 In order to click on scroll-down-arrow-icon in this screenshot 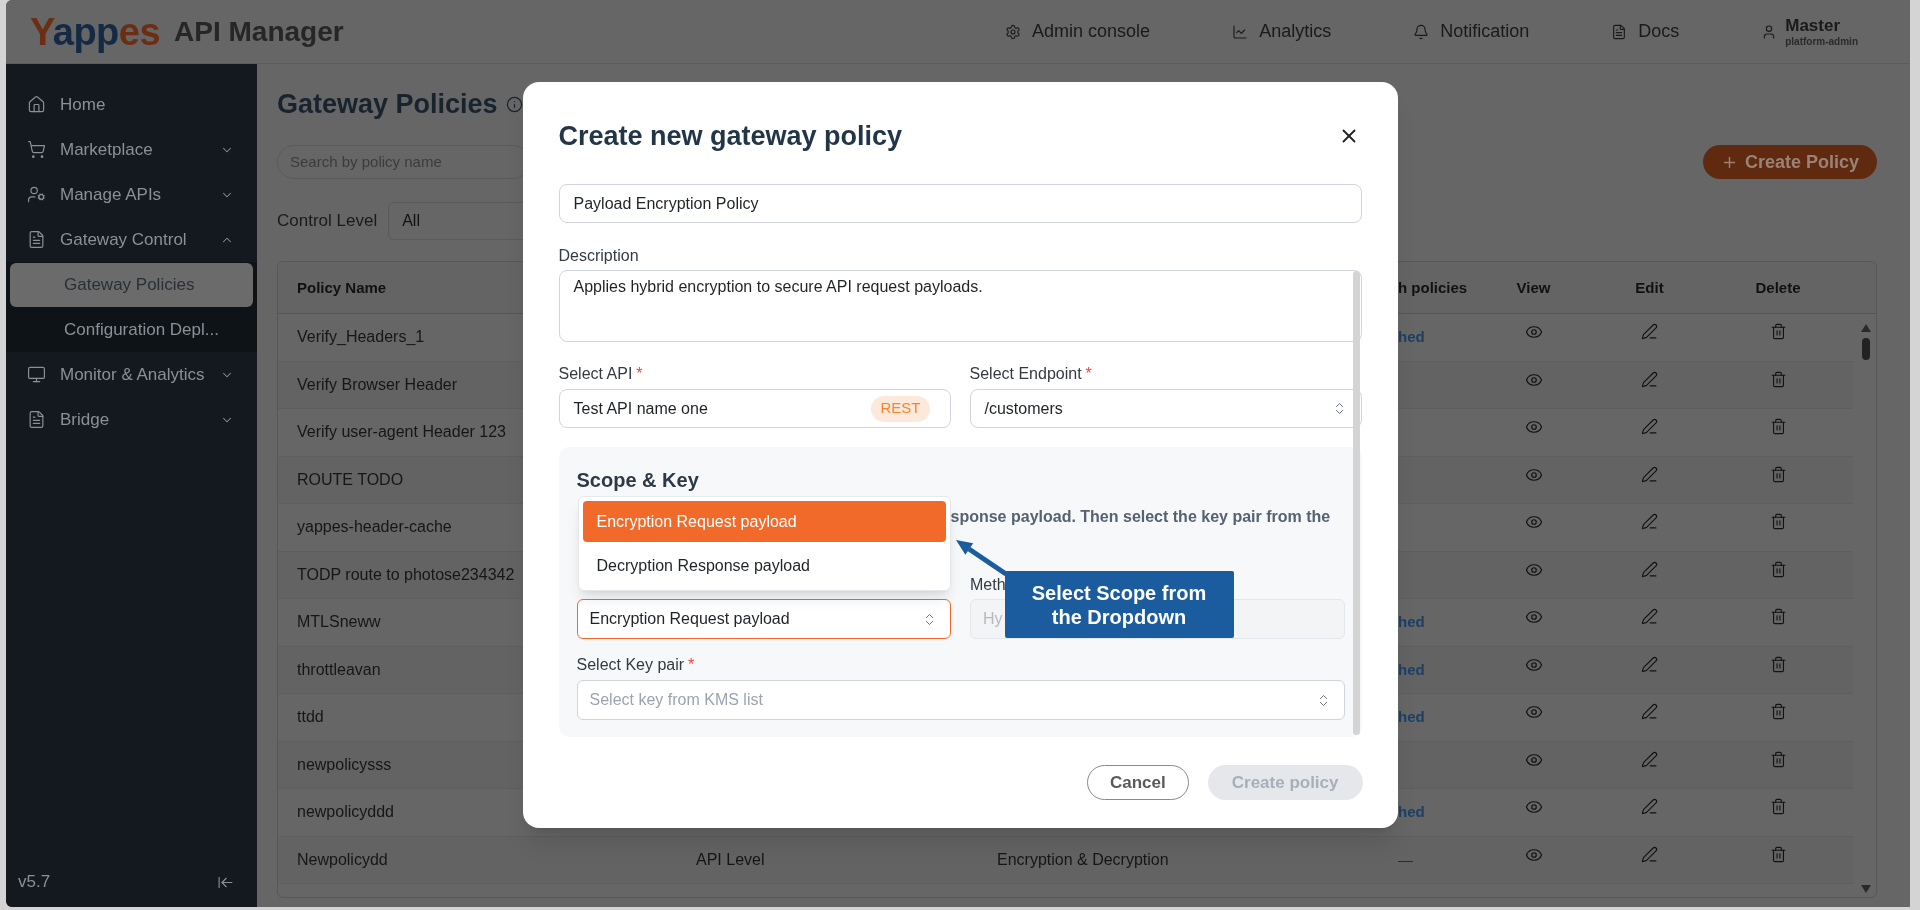, I will do `click(1866, 889)`.